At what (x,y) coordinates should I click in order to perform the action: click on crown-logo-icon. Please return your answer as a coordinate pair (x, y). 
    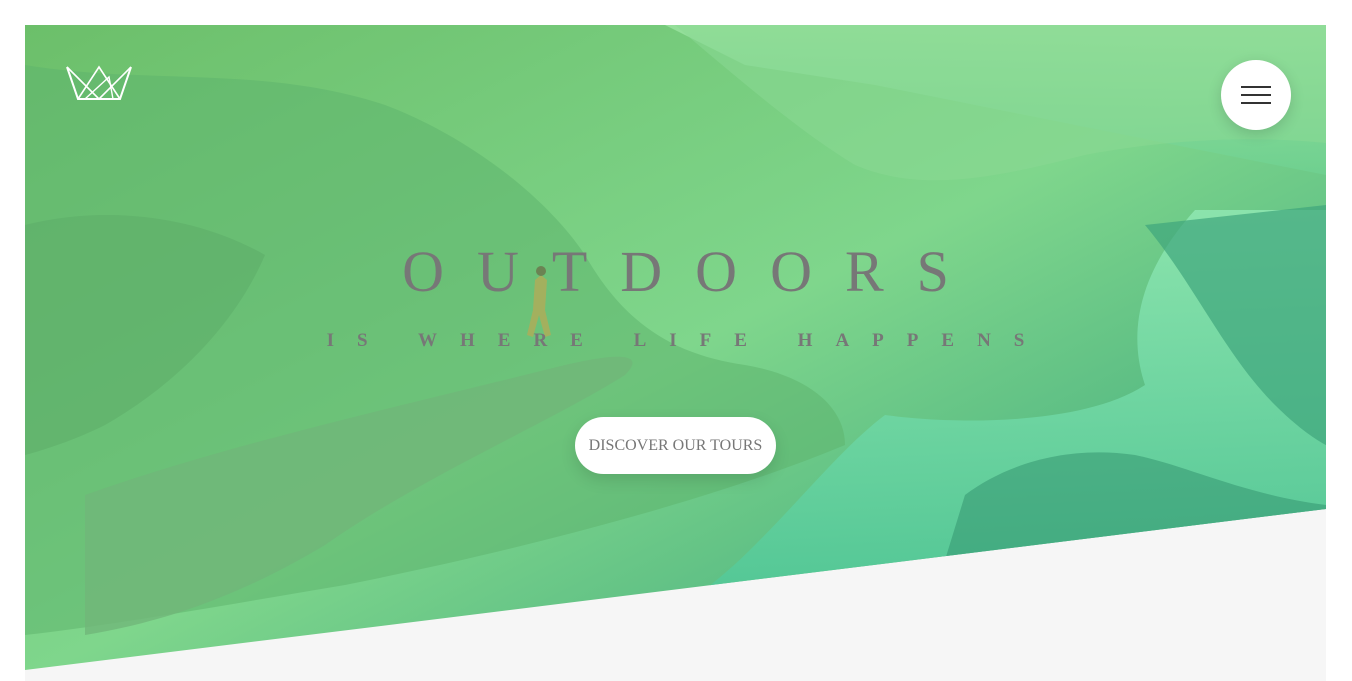
    Looking at the image, I should click on (99, 83).